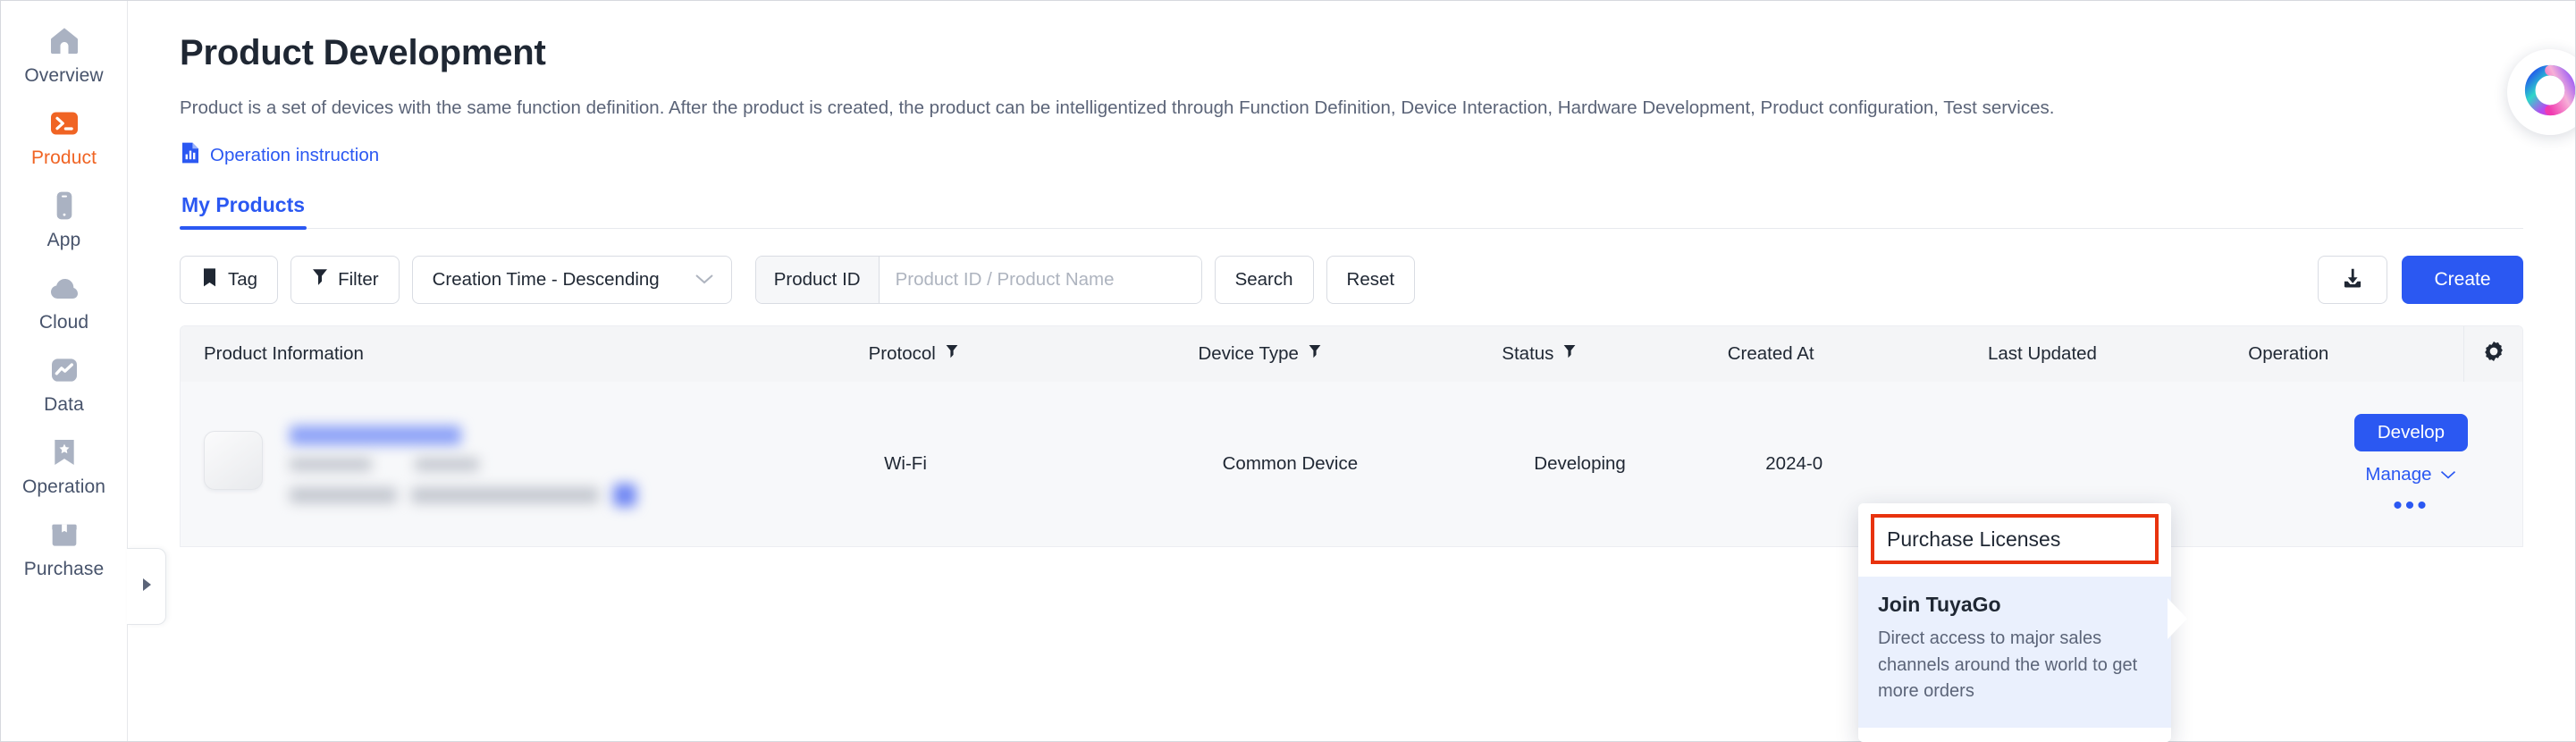 Image resolution: width=2576 pixels, height=742 pixels. Describe the element at coordinates (1032, 354) in the screenshot. I see `column-header-protocol: Protocol` at that location.